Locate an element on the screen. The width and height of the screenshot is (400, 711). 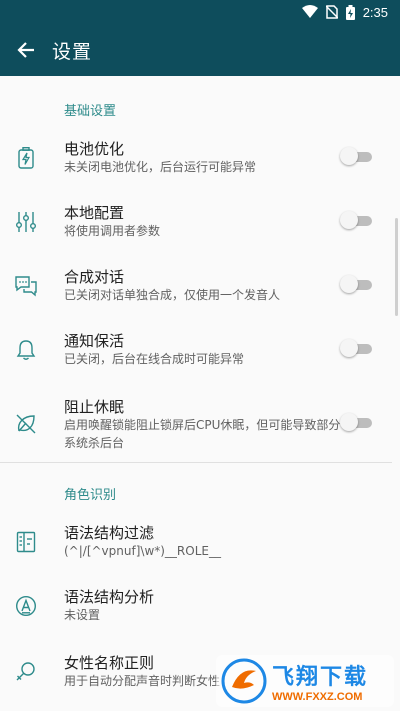
setting-summary: 启用唤醒锁能阻止锁屏后CPU休眠，但可能导致部分系统杀后台 is located at coordinates (202, 434).